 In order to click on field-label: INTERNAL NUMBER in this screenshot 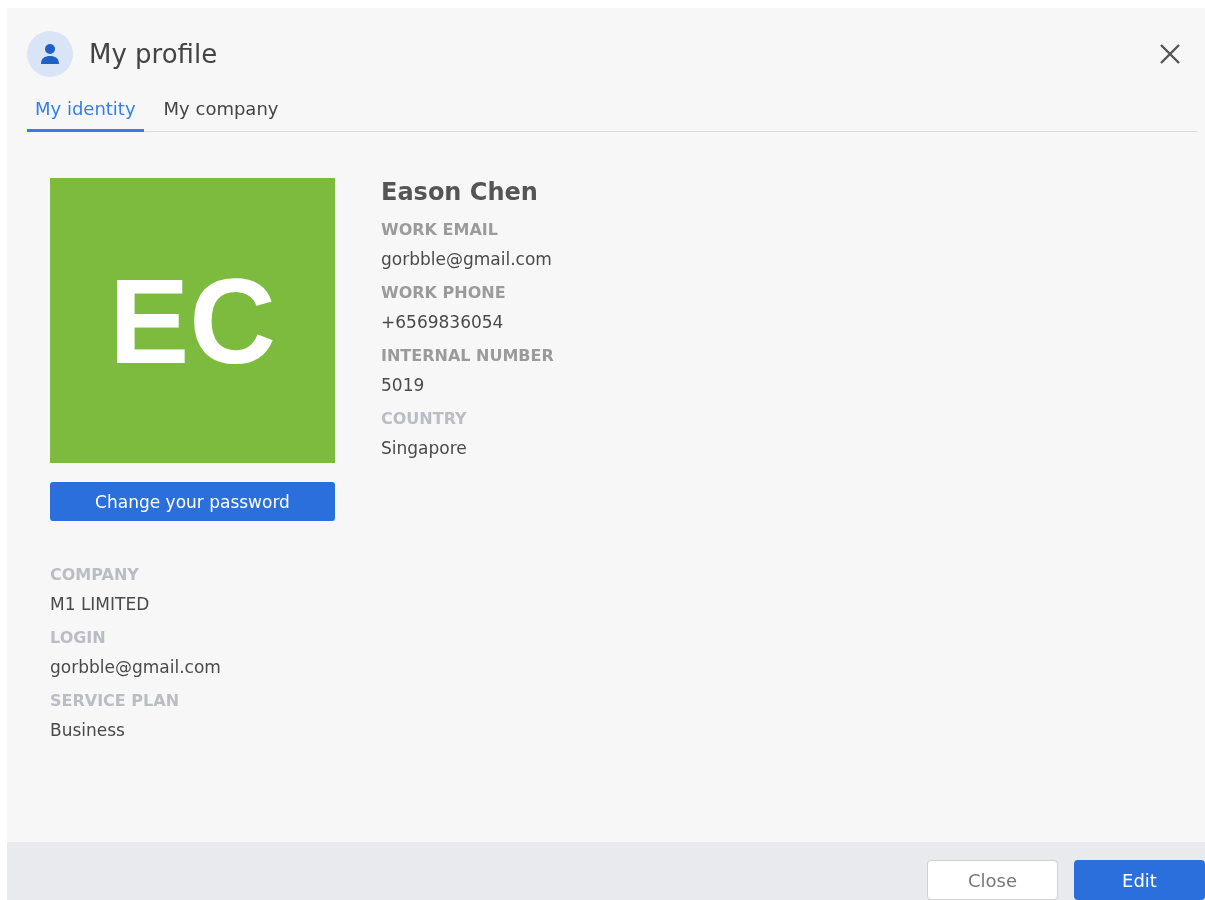, I will do `click(467, 355)`.